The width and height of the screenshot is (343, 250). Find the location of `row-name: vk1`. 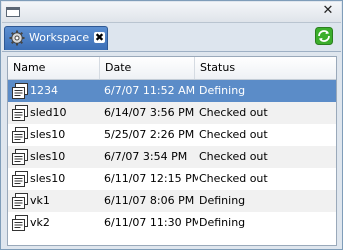

row-name: vk1 is located at coordinates (40, 200).